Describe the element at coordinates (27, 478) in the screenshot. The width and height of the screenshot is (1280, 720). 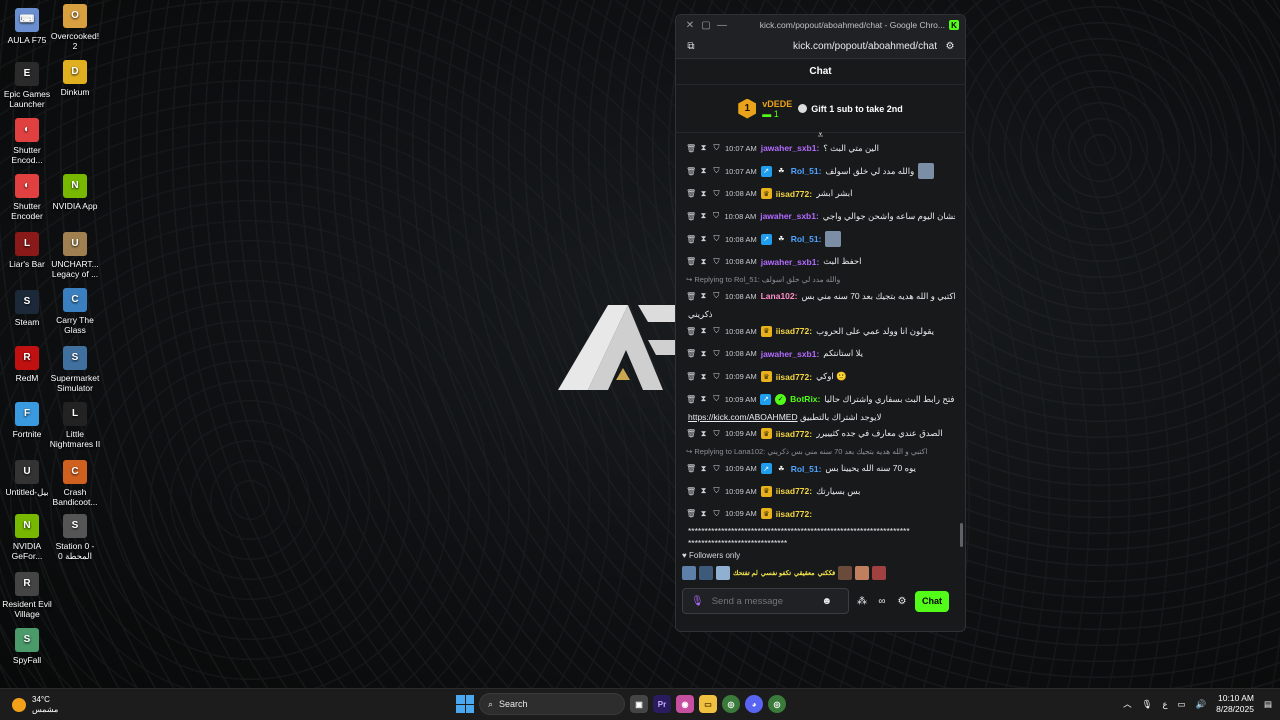
I see `desktop-icon: U Untitled-بيل` at that location.